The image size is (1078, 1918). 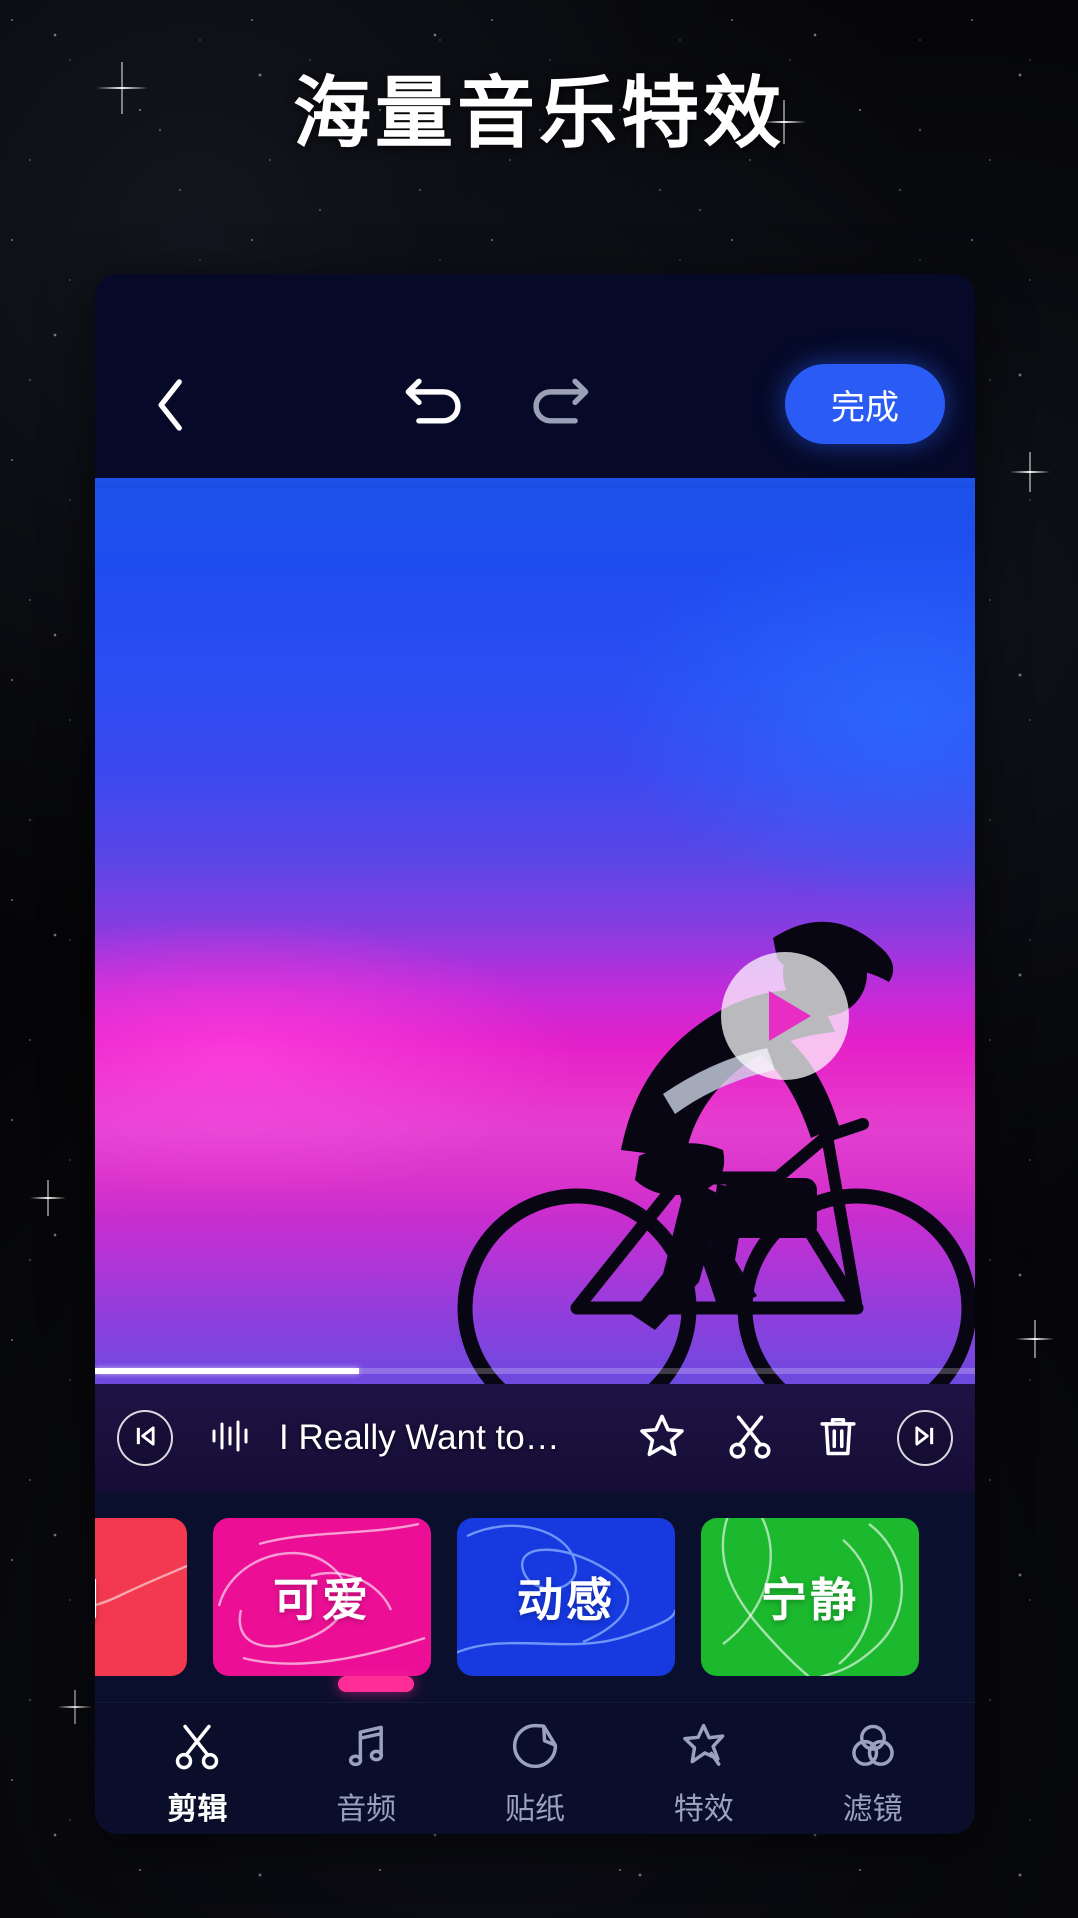 What do you see at coordinates (141, 1585) in the screenshot?
I see `card-squiggle-decoration` at bounding box center [141, 1585].